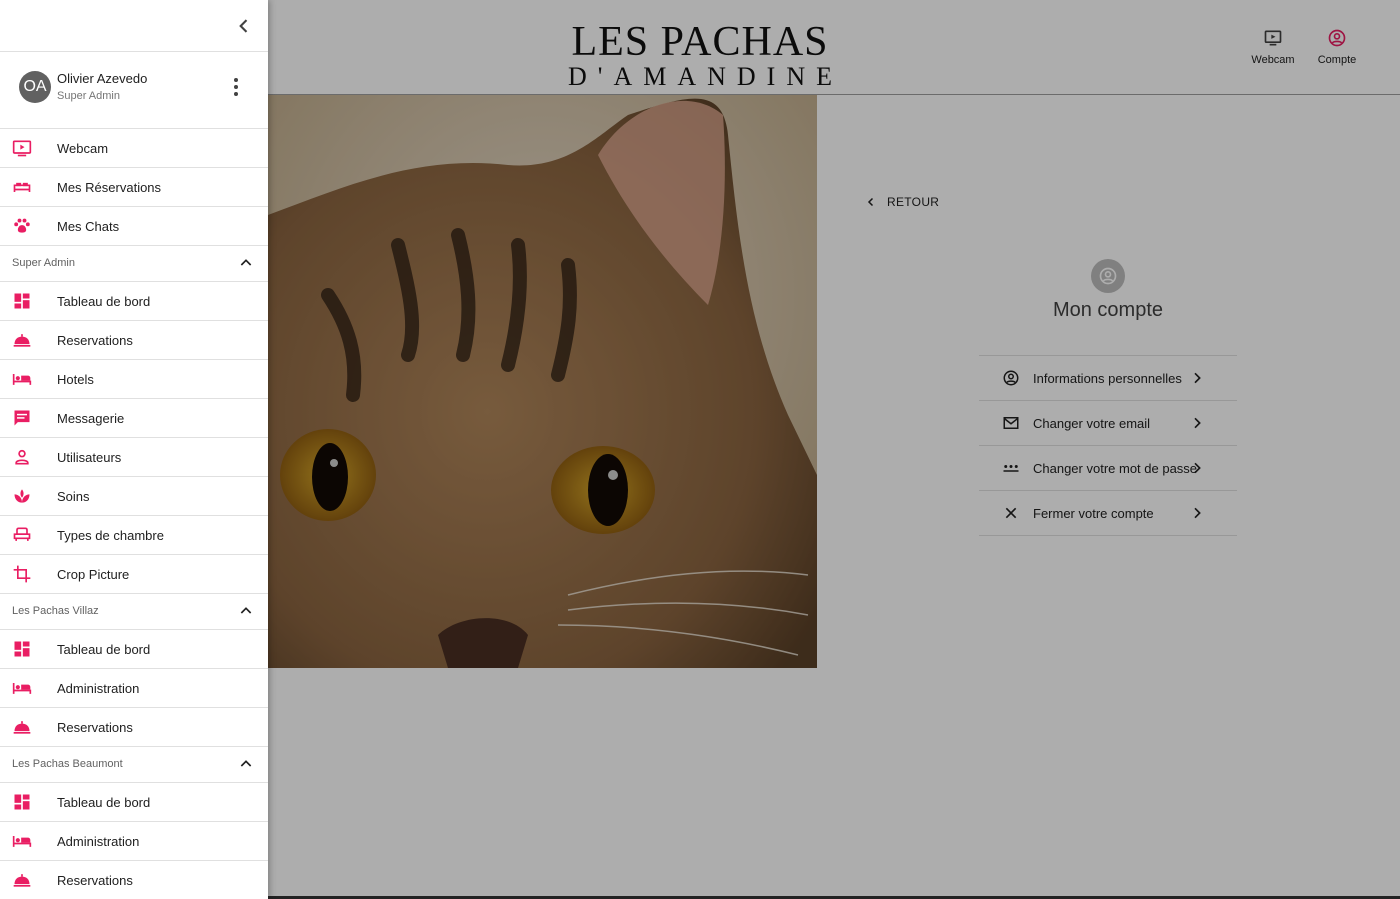  I want to click on section-les-pachas-villaz: Les Pachas Villaz, so click(134, 612).